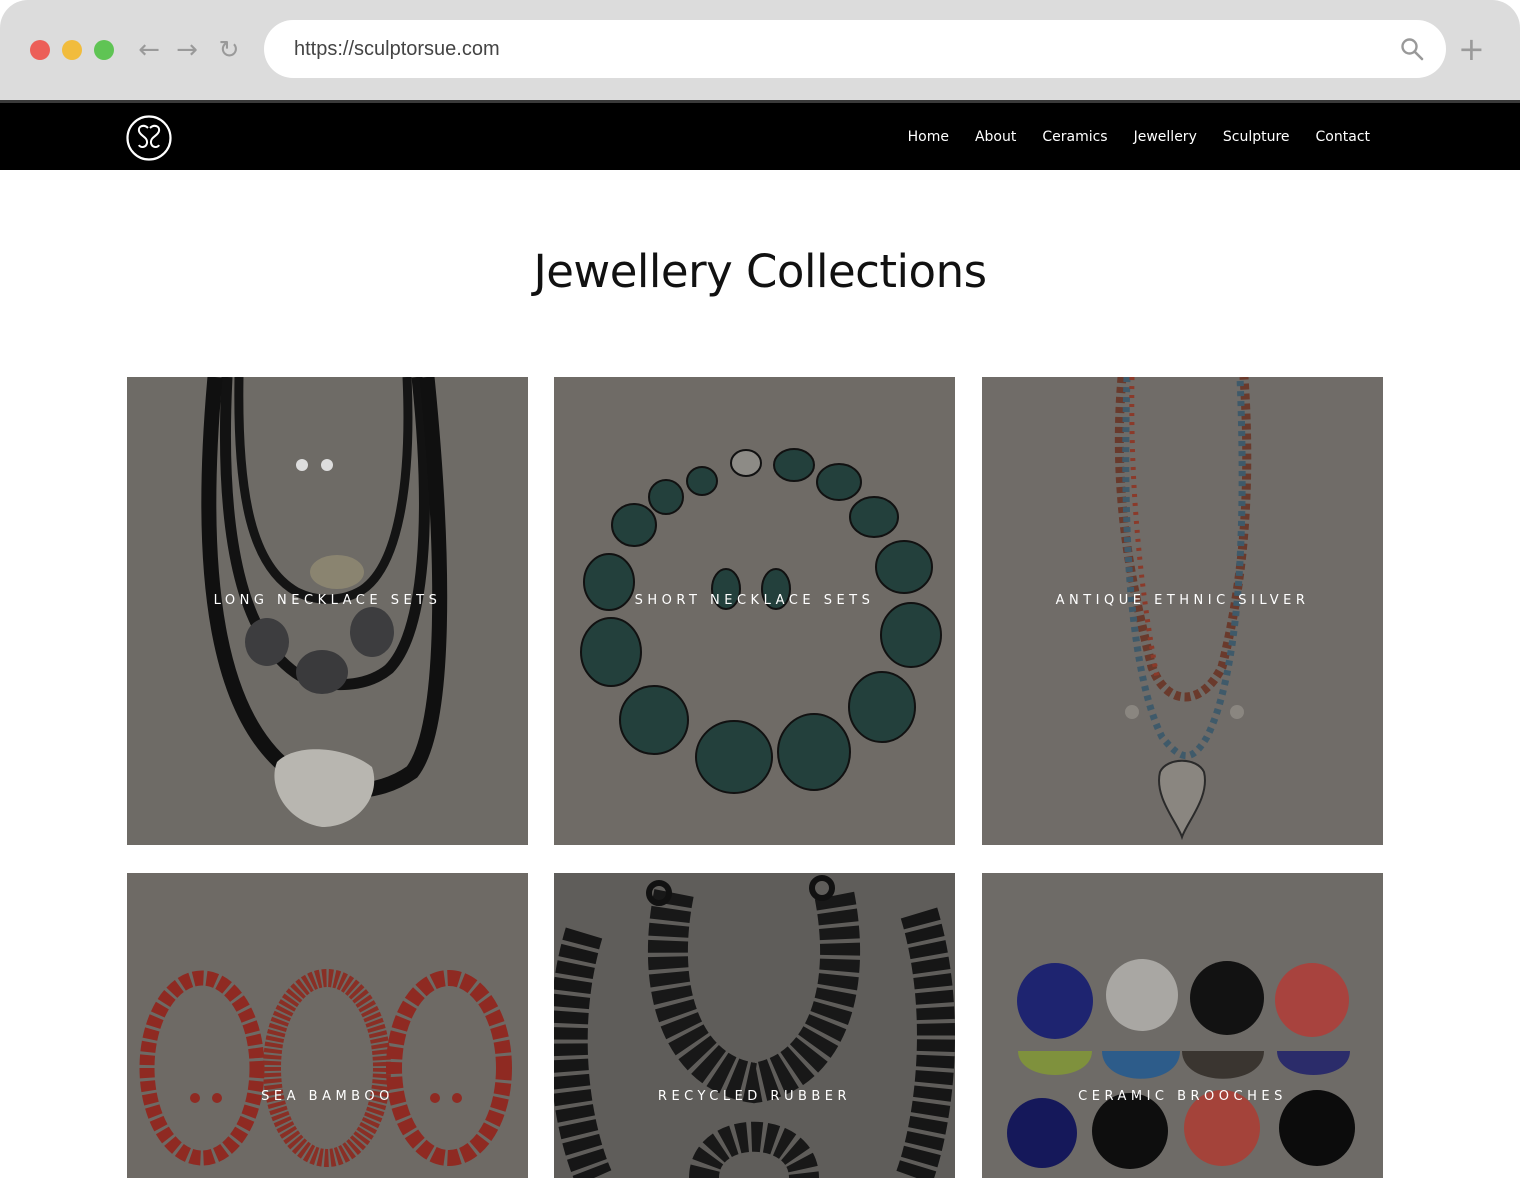  I want to click on close-window-button, so click(40, 50).